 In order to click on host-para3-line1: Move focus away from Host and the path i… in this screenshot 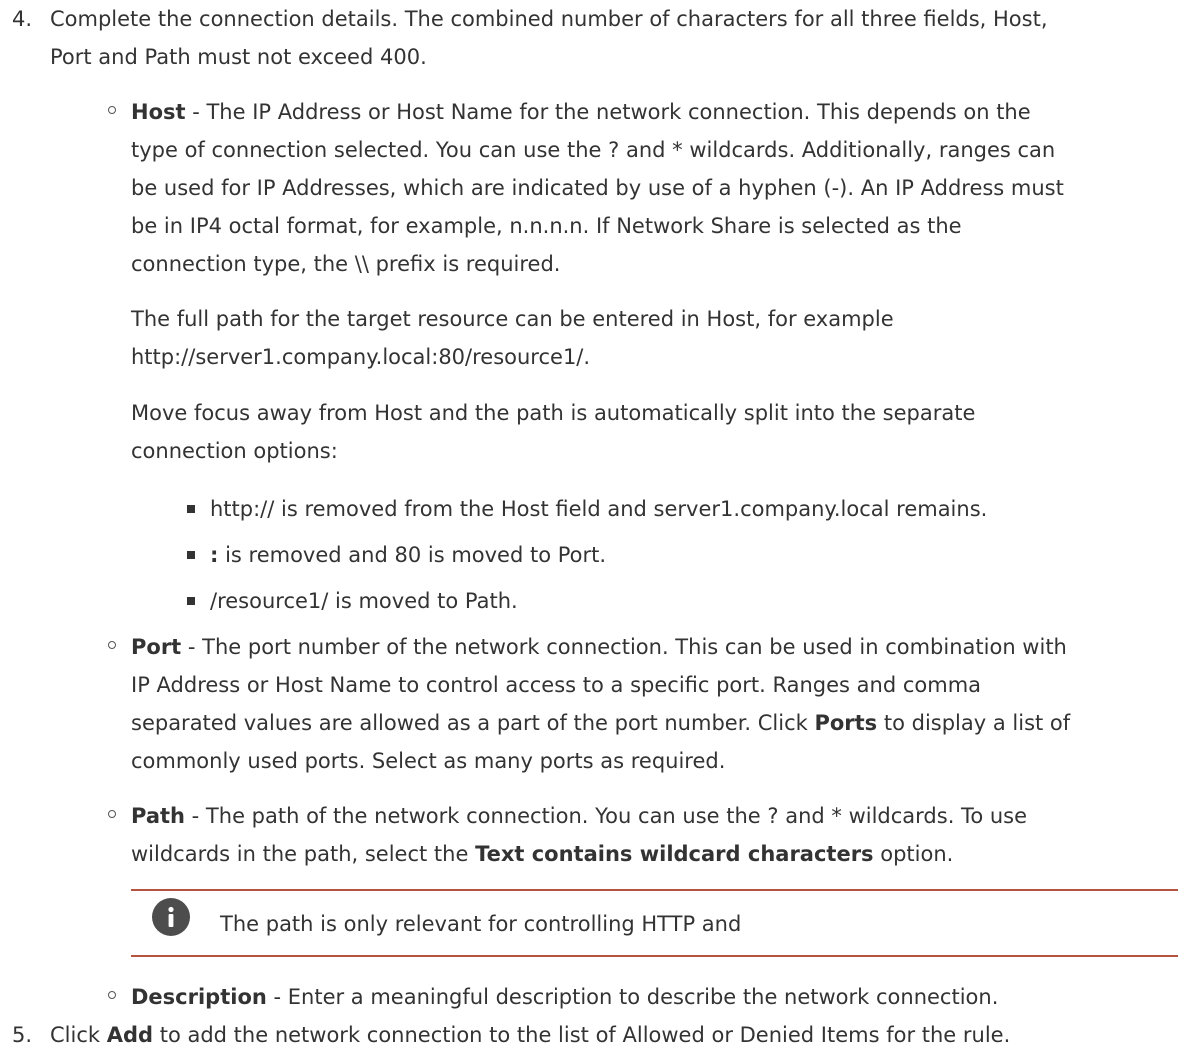, I will do `click(553, 413)`.